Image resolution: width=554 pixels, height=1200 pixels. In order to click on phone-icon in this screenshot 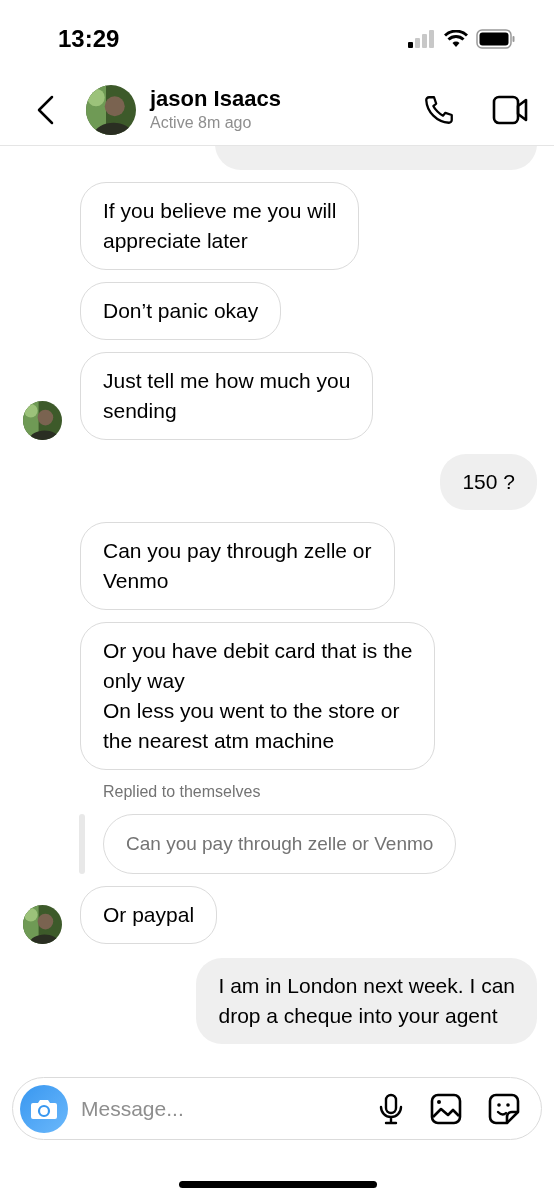, I will do `click(439, 110)`.